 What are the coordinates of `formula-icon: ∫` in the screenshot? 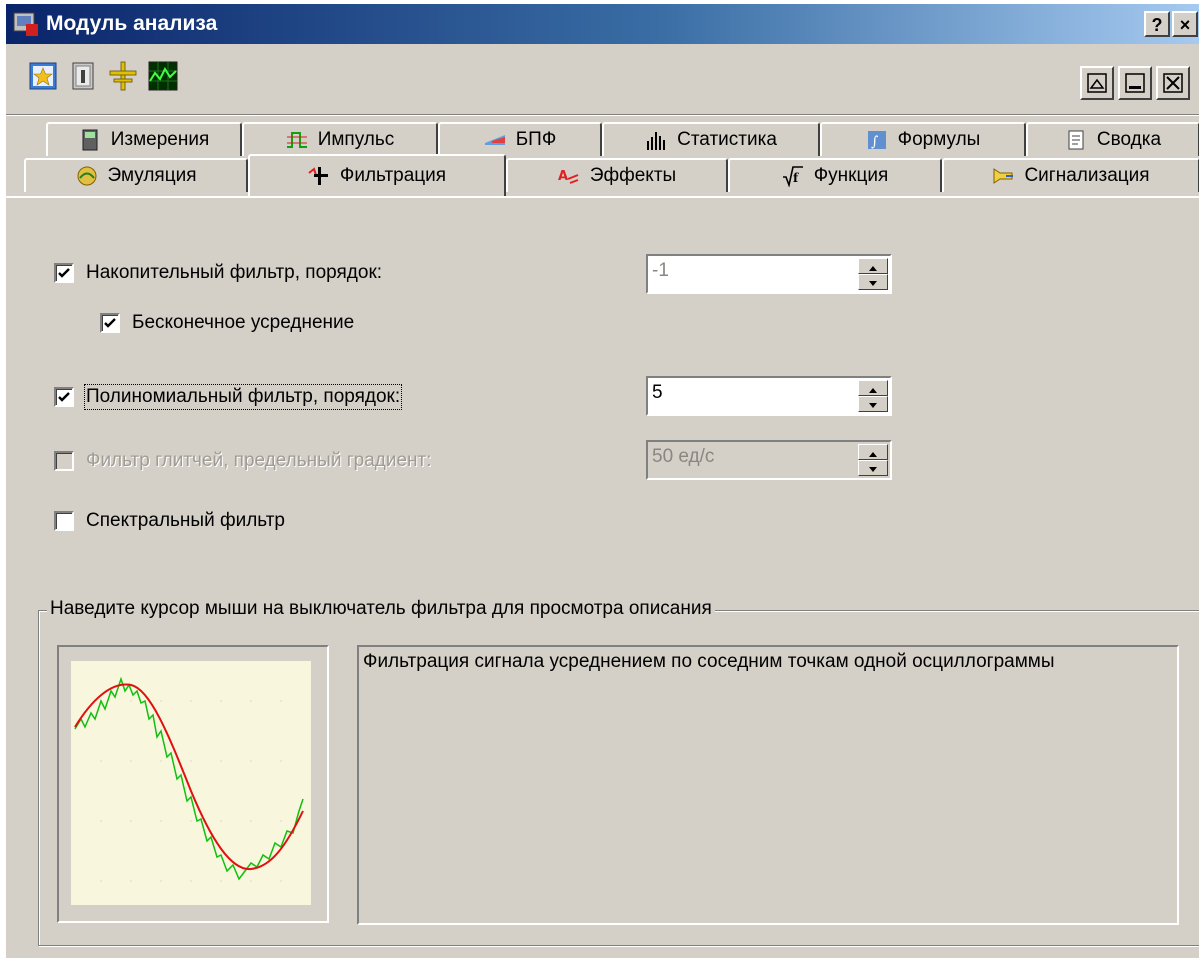 It's located at (876, 140).